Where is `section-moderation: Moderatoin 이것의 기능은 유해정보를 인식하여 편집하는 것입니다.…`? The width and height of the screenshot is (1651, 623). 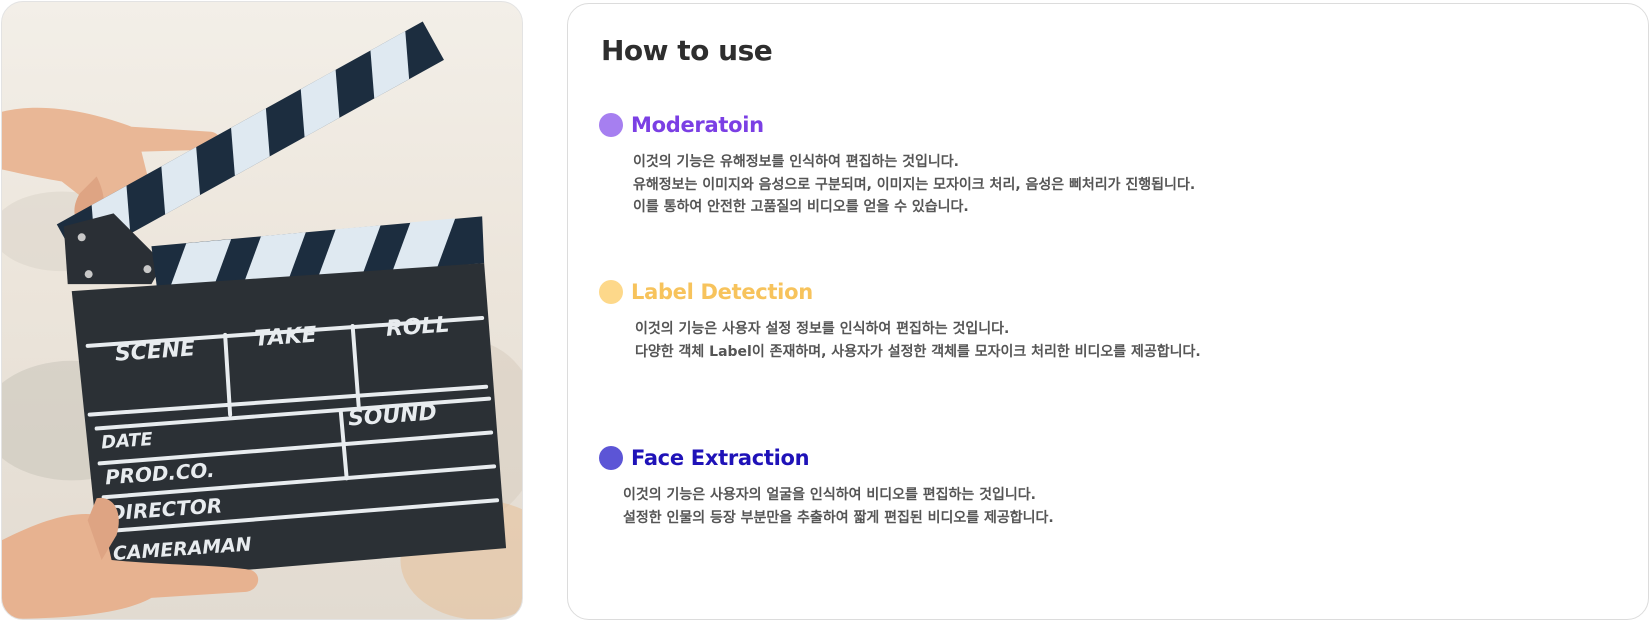
section-moderation: Moderatoin 이것의 기능은 유해정보를 인식하여 편집하는 것입니다.… is located at coordinates (897, 166).